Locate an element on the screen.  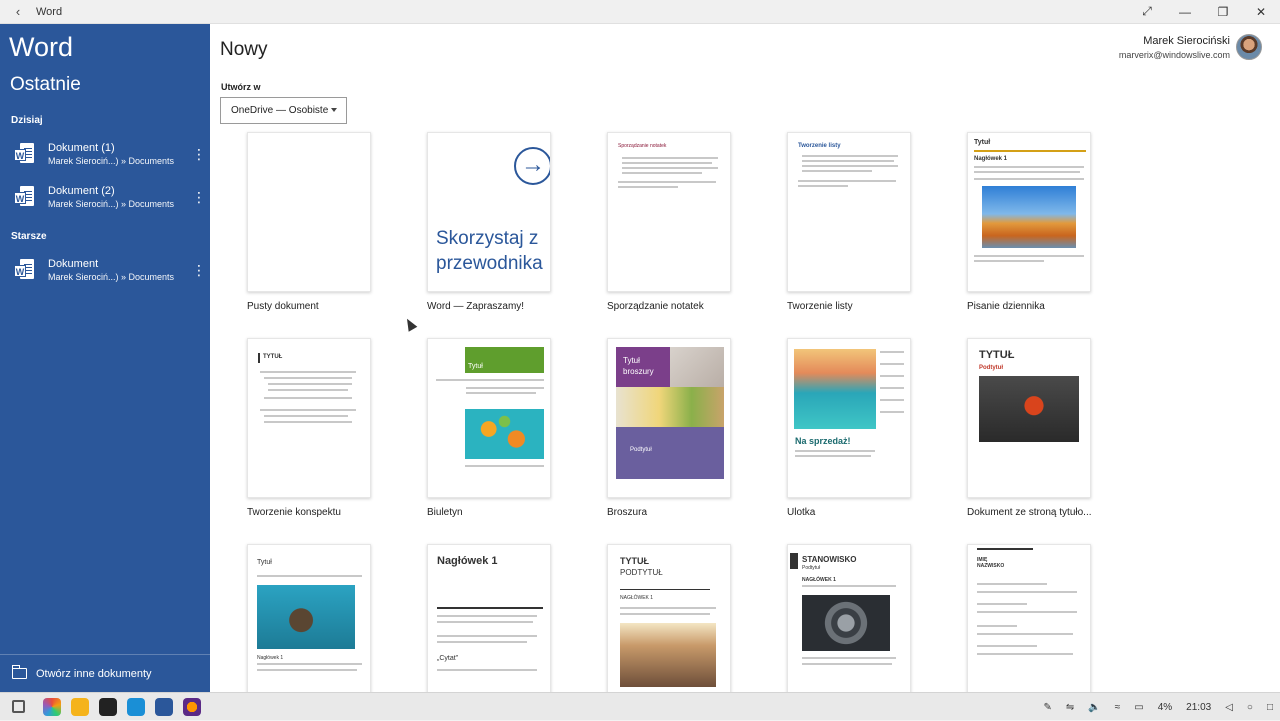
wifi-icon: ≈ is located at coordinates (1118, 707).